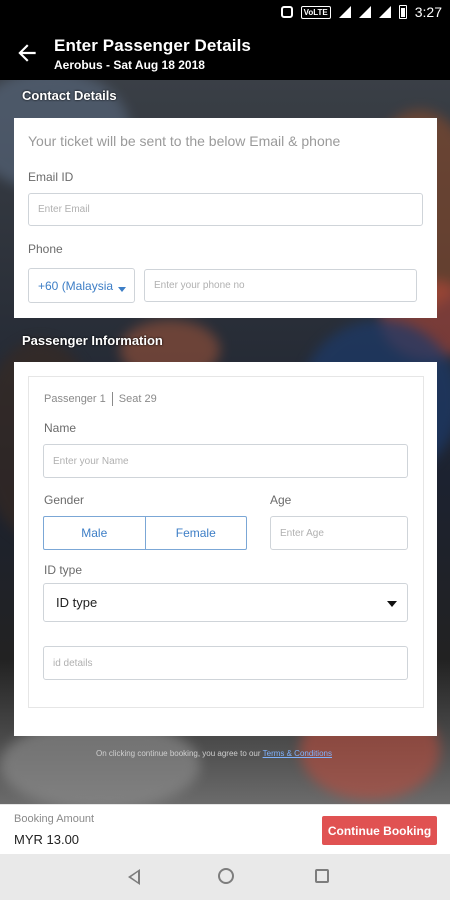  I want to click on email-label: Email ID, so click(51, 177).